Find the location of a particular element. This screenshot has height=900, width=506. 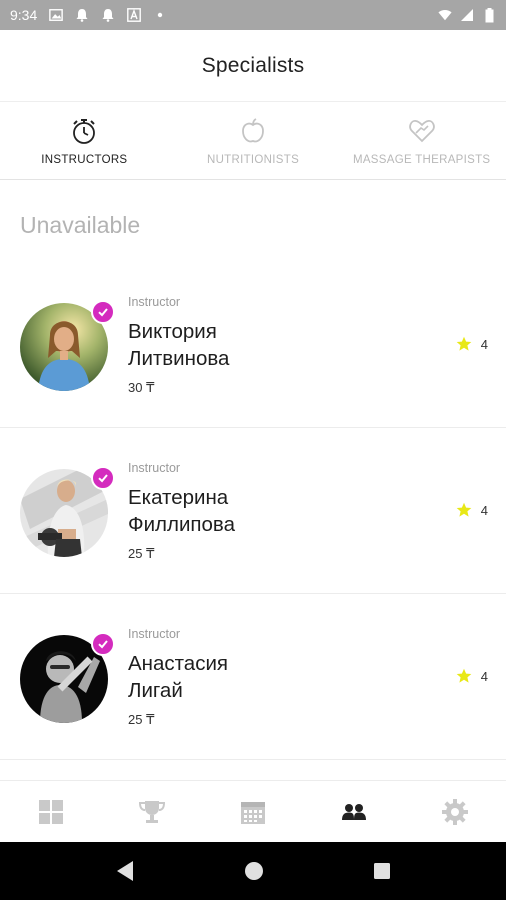

a-icon is located at coordinates (134, 15).